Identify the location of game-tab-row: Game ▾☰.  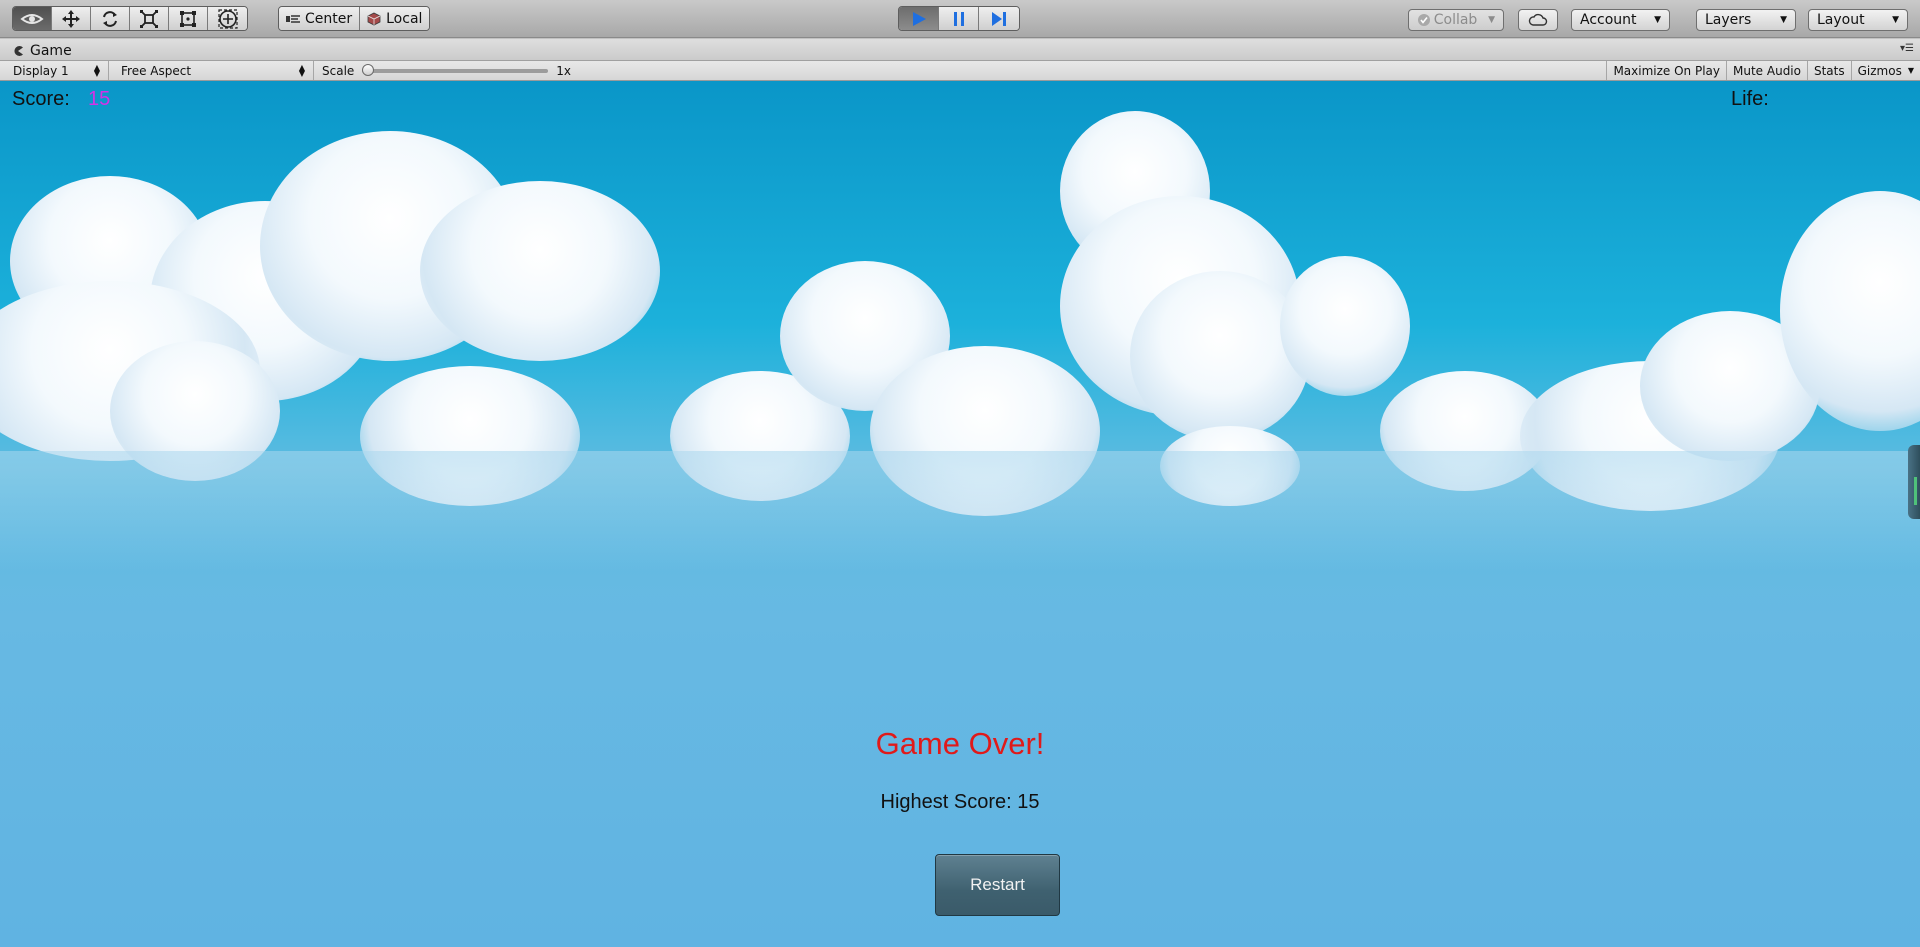
(960, 50).